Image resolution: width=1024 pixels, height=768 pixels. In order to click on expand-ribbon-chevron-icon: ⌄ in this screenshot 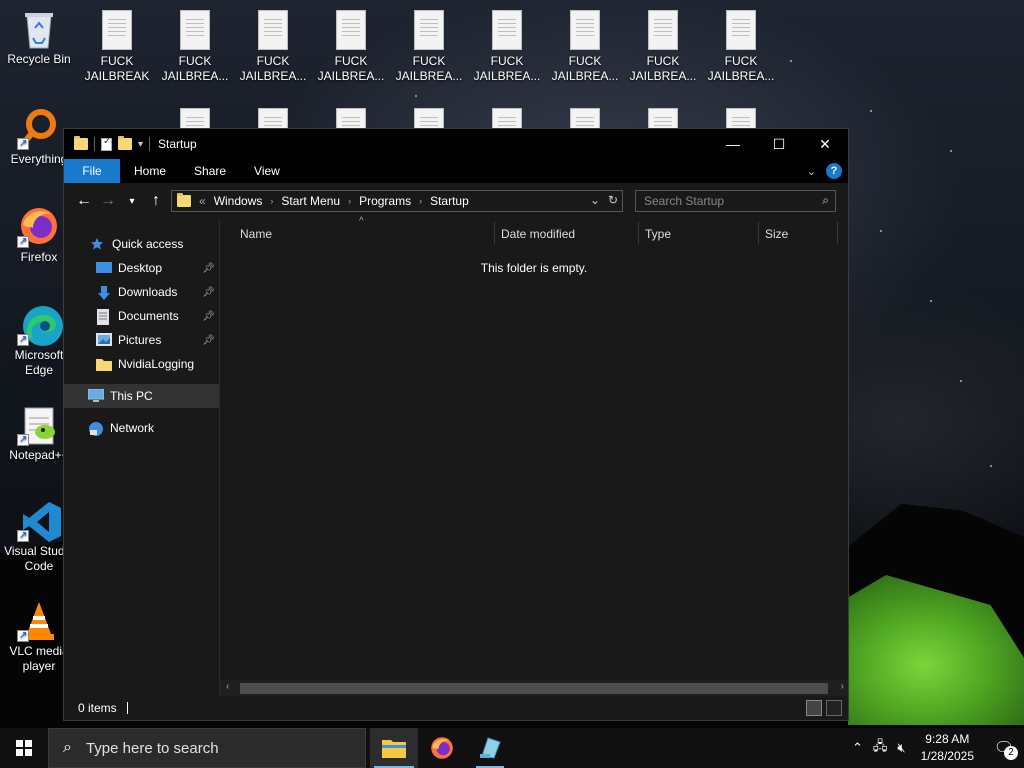, I will do `click(811, 171)`.